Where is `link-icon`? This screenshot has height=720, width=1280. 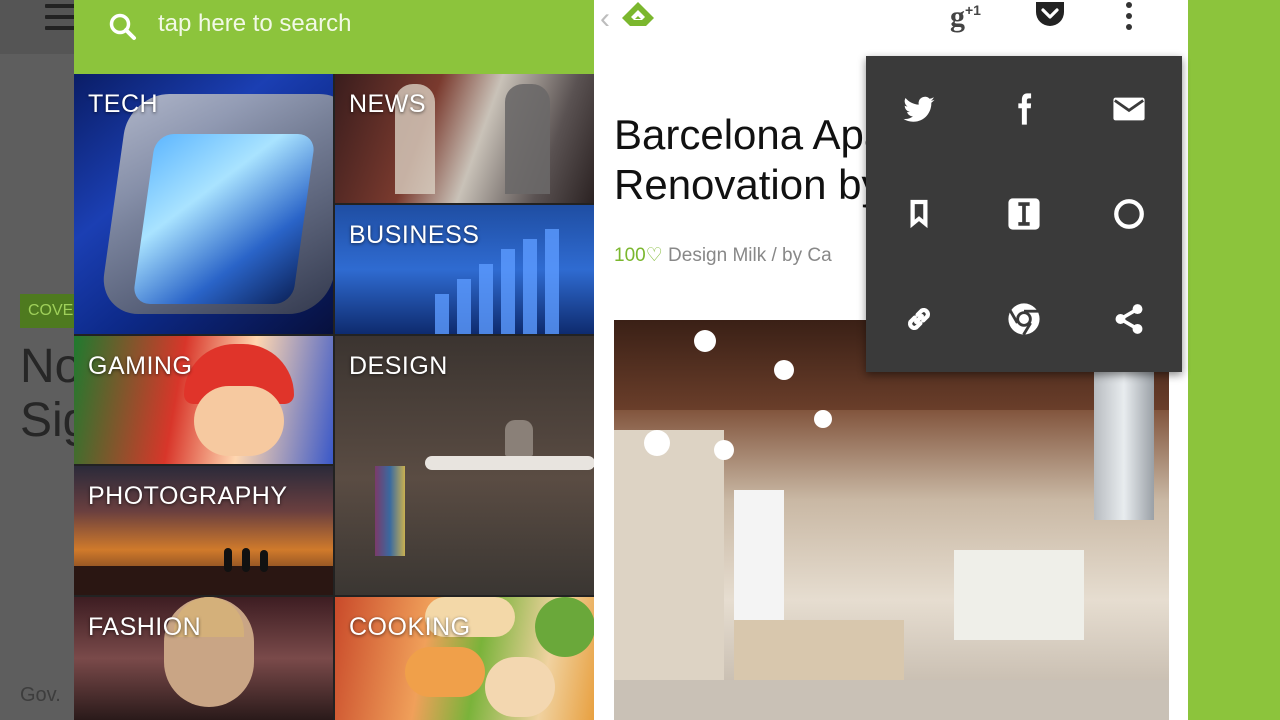
link-icon is located at coordinates (918, 318).